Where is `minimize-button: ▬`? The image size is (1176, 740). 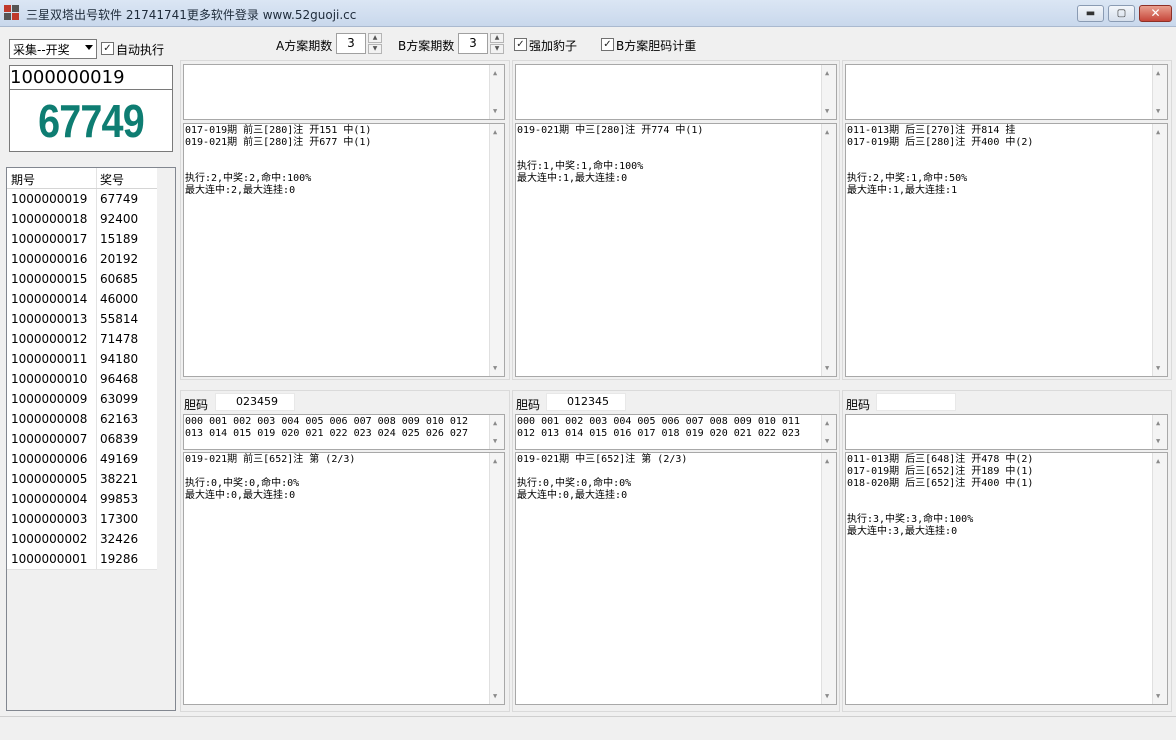 minimize-button: ▬ is located at coordinates (1090, 13).